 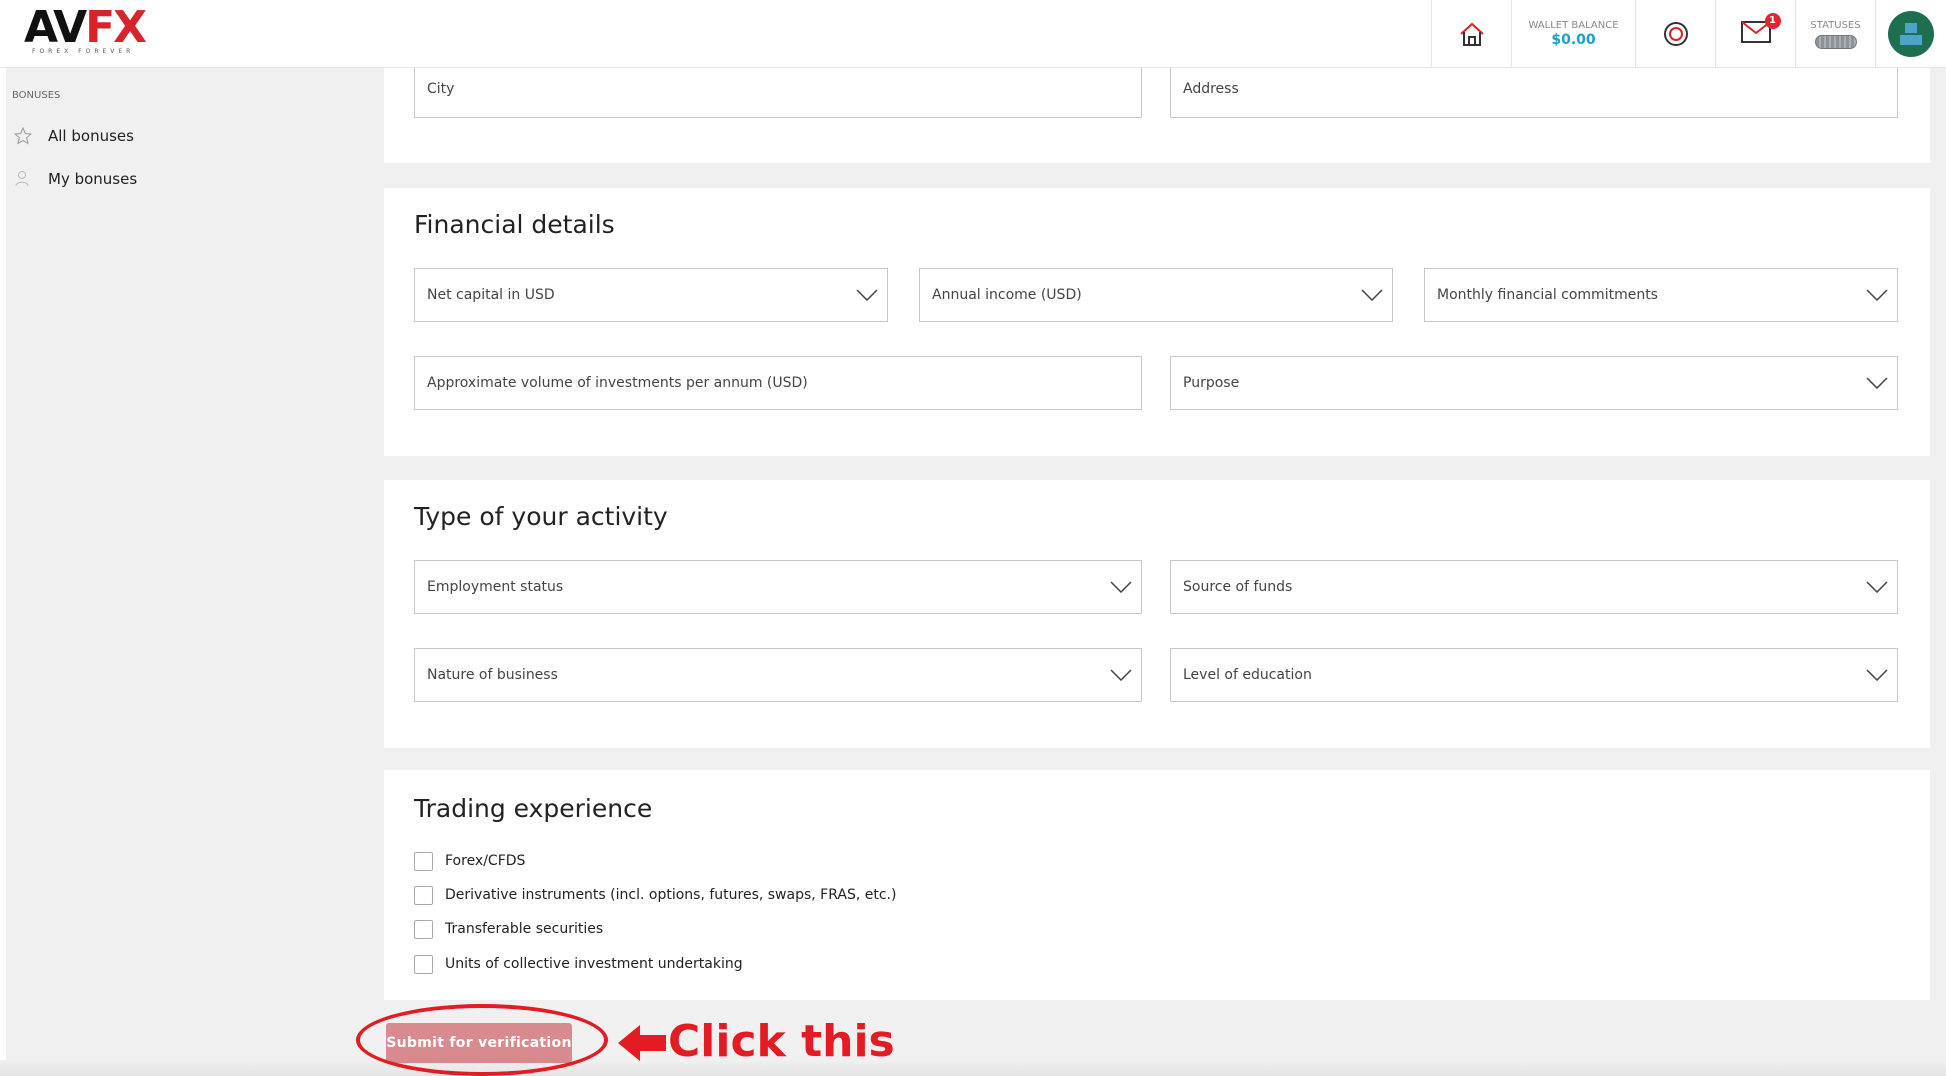 What do you see at coordinates (781, 1041) in the screenshot?
I see `annotation-text: Click this` at bounding box center [781, 1041].